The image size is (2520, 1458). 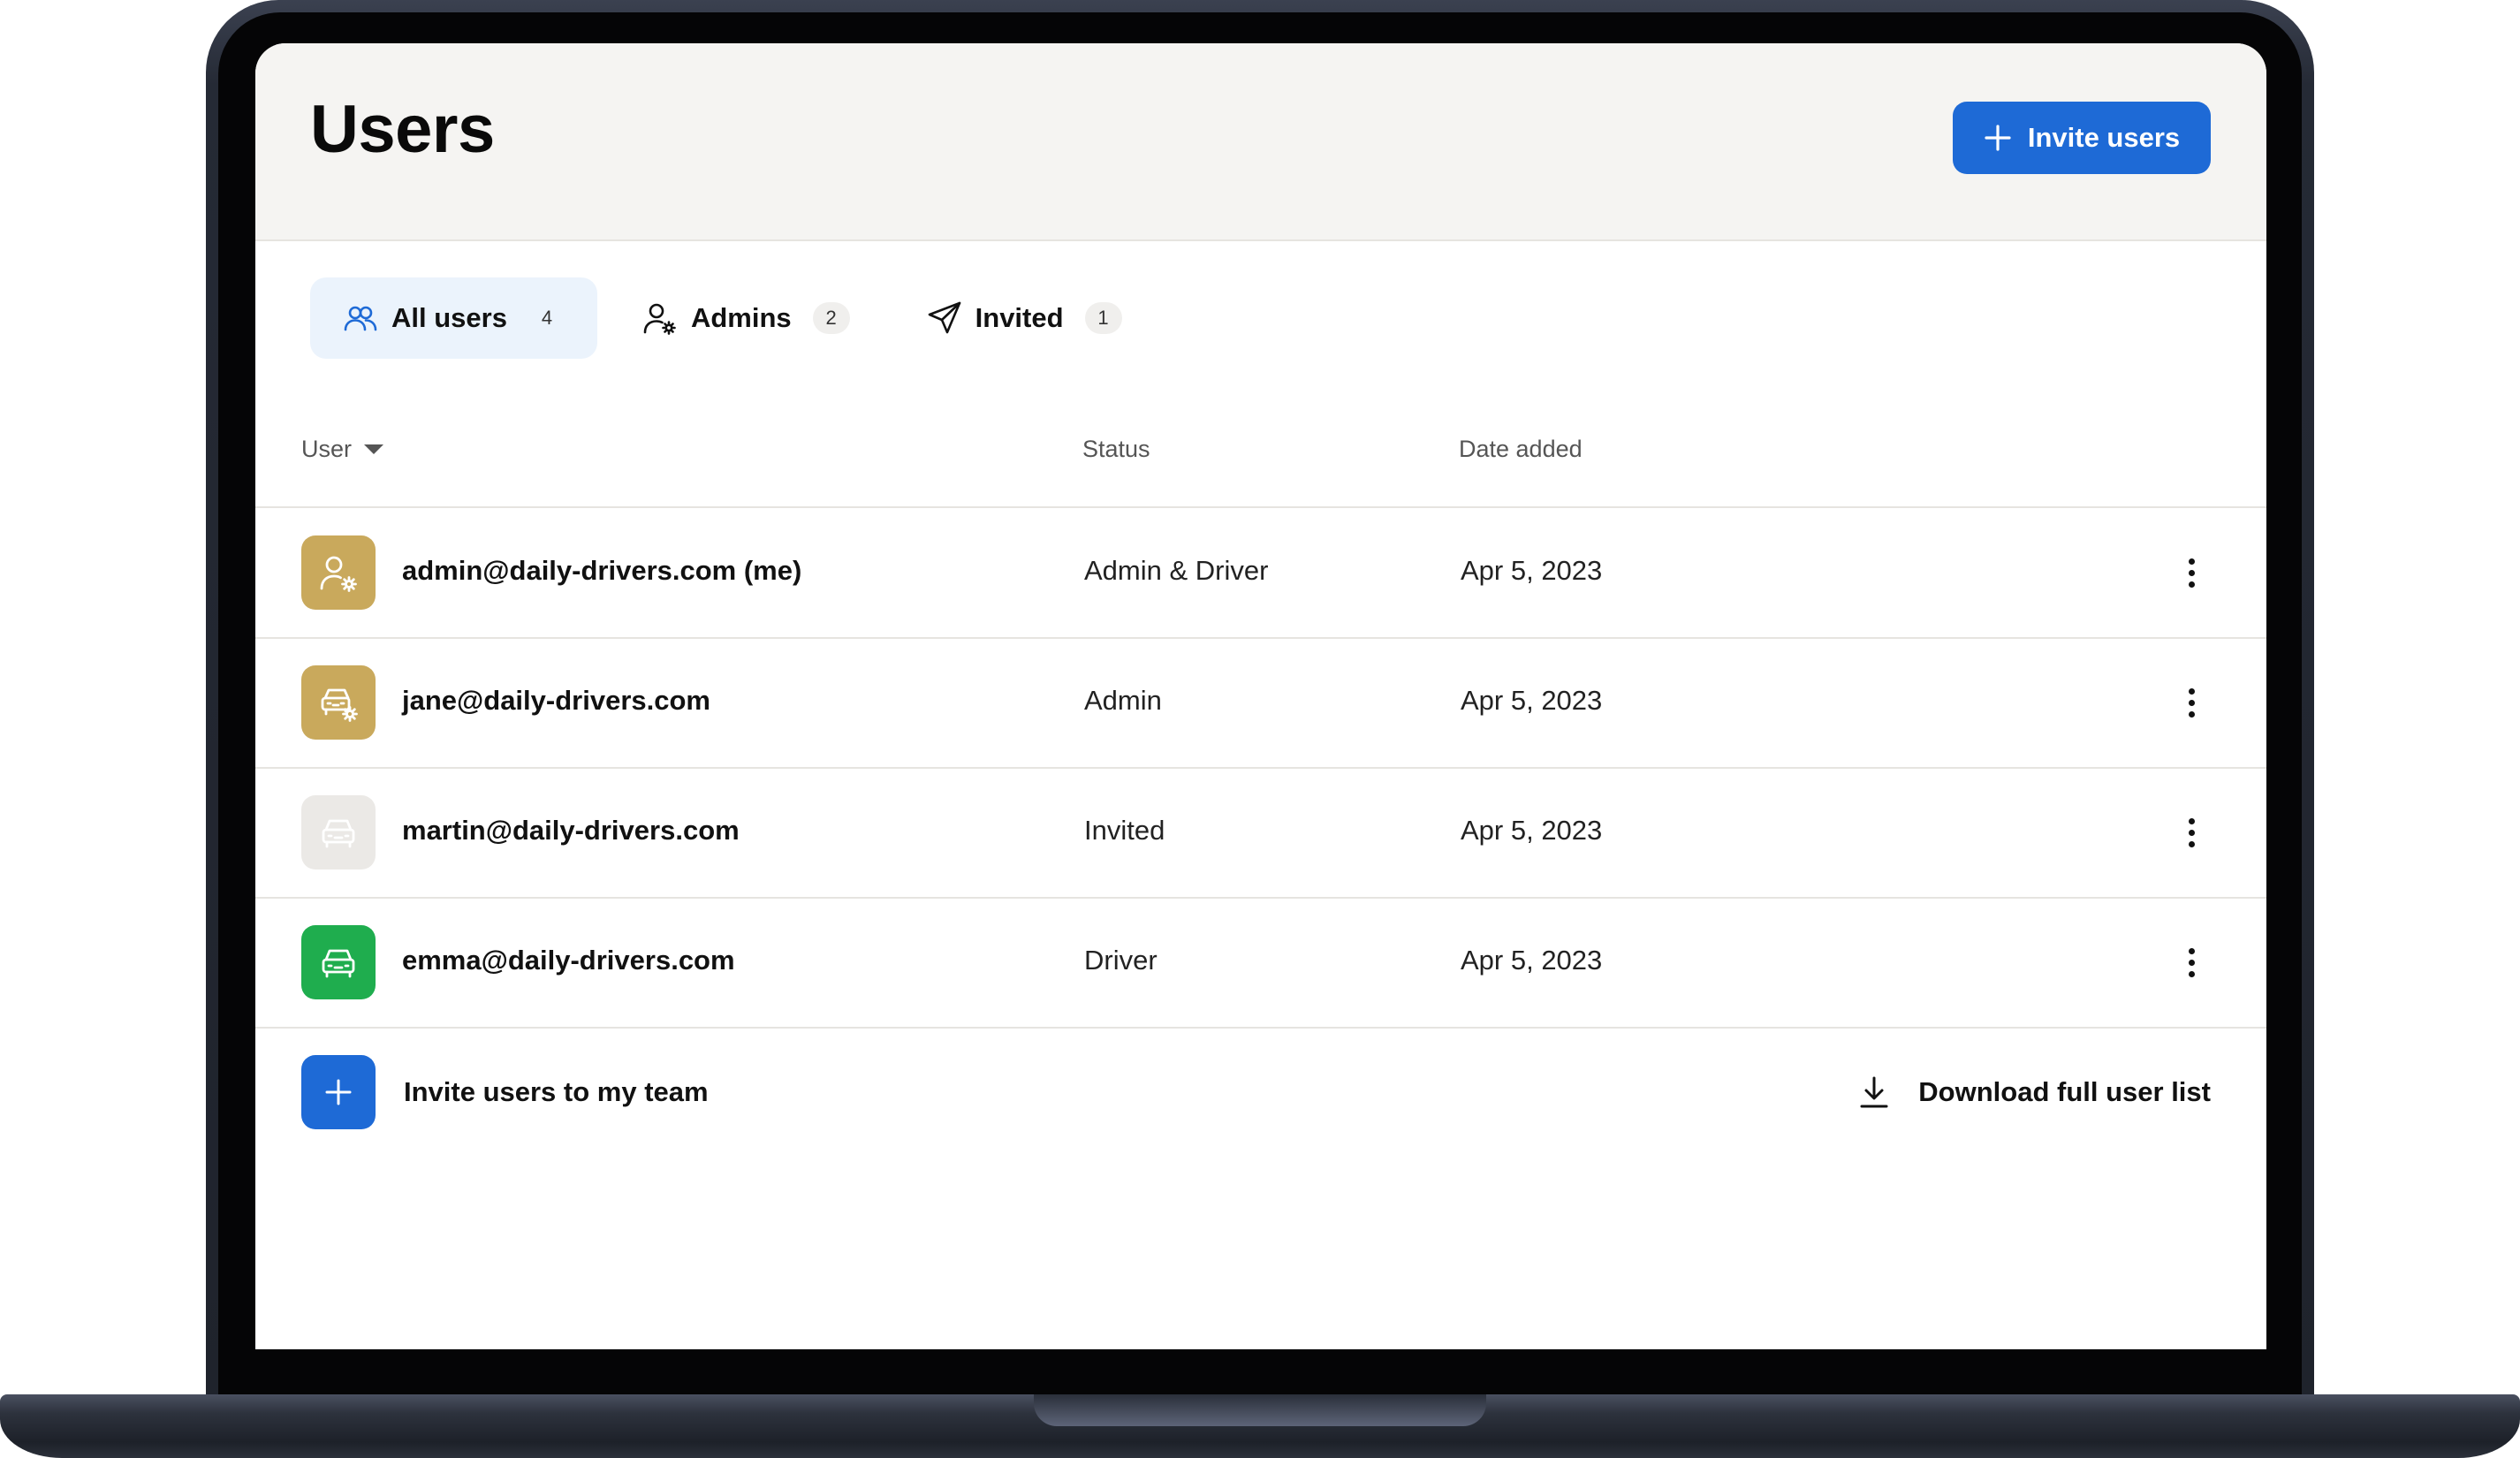 I want to click on user-email: jane@daily-drivers.com, so click(x=556, y=701).